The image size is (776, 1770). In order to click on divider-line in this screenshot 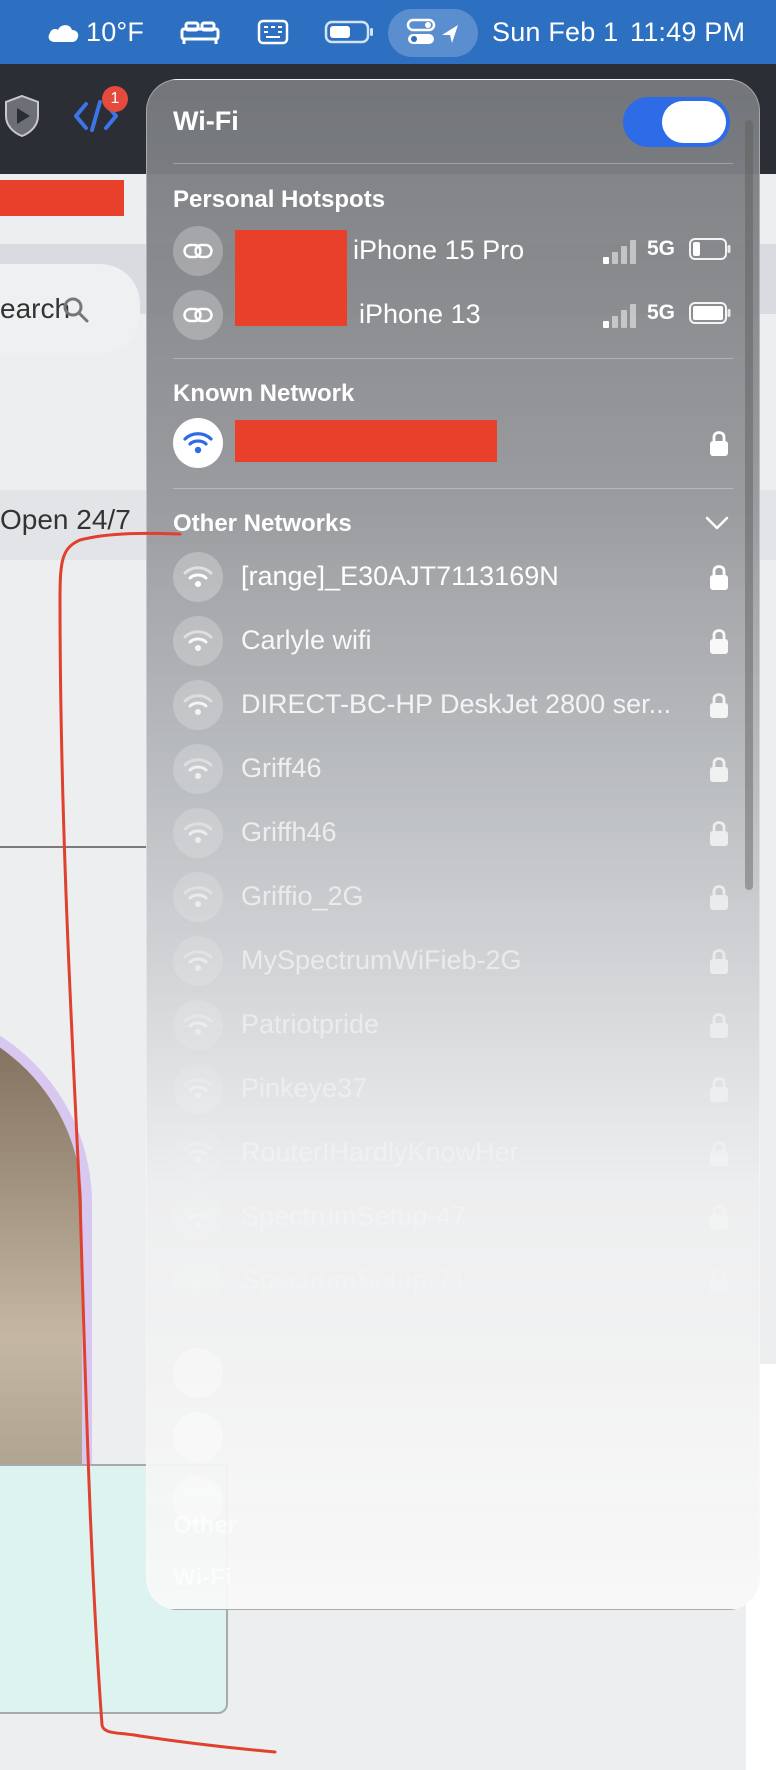, I will do `click(75, 847)`.